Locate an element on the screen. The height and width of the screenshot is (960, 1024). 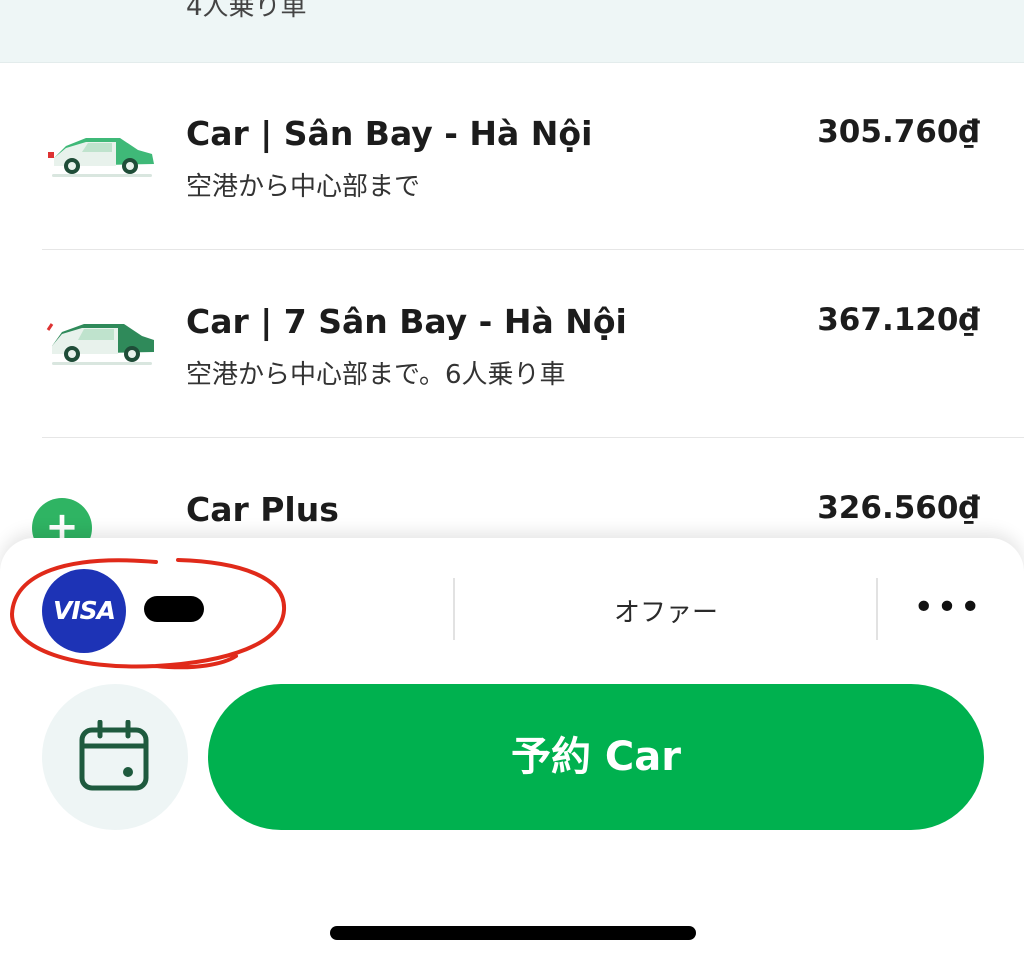
service-description: 空港から中心部まで is located at coordinates (303, 187).